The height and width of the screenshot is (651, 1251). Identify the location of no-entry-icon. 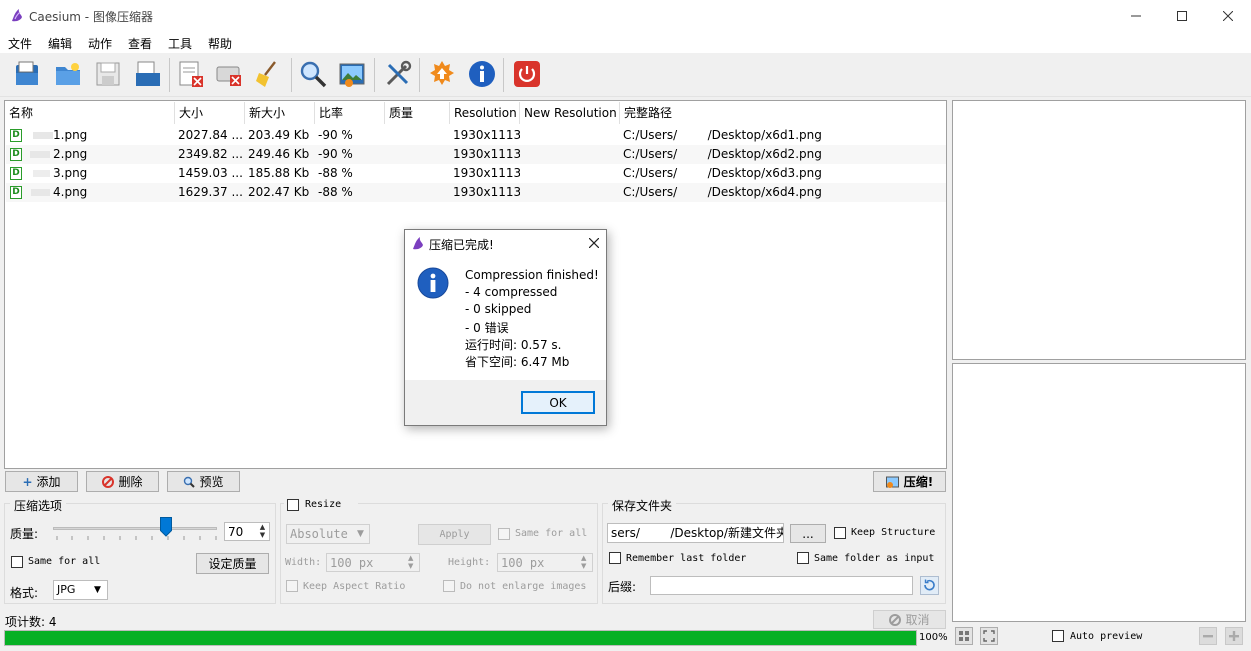
(108, 481).